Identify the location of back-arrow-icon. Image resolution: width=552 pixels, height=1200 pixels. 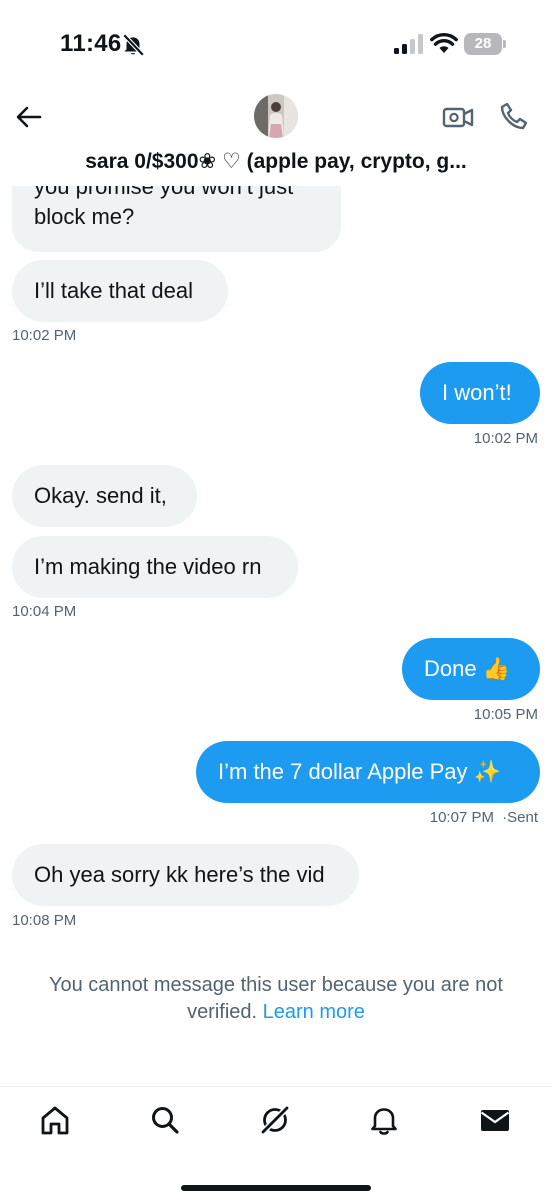
(29, 117).